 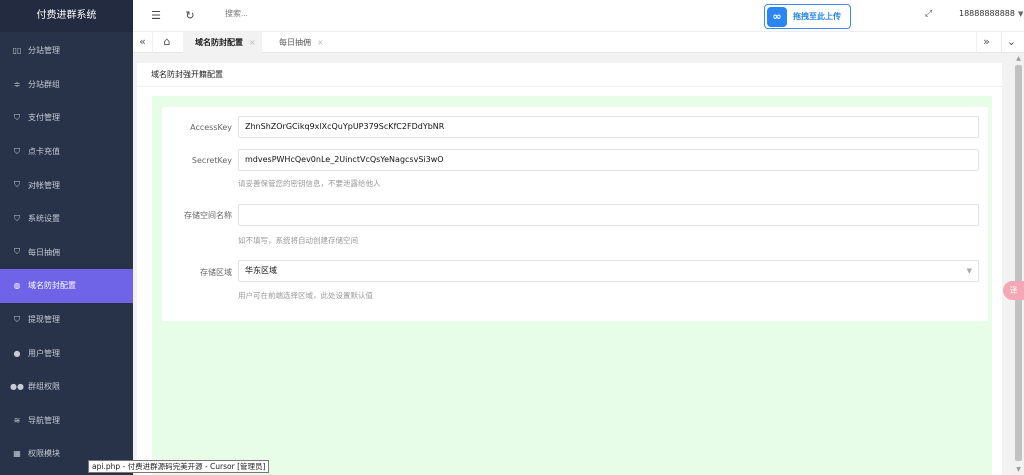 What do you see at coordinates (578, 42) in the screenshot?
I see `tab-bar: « ⌂ 域名防封配置 × 每日抽佣 × » ⌄` at bounding box center [578, 42].